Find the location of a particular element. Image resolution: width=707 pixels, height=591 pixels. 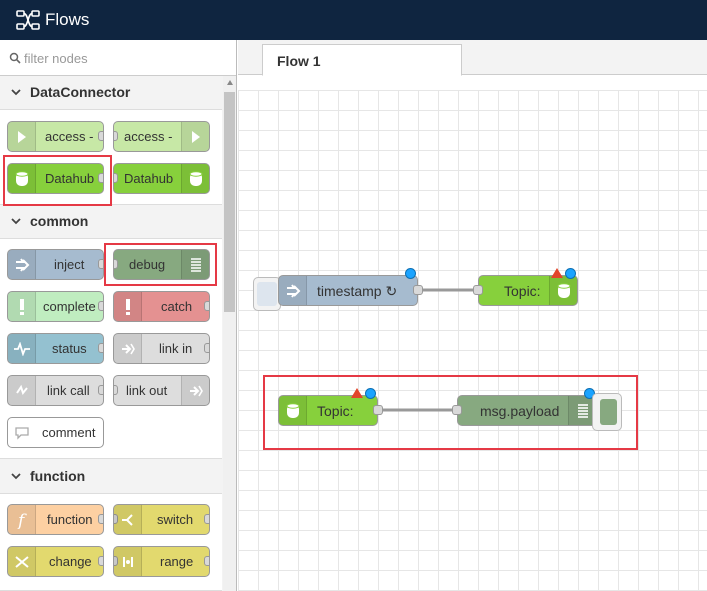

debug-toggle-button is located at coordinates (607, 412).